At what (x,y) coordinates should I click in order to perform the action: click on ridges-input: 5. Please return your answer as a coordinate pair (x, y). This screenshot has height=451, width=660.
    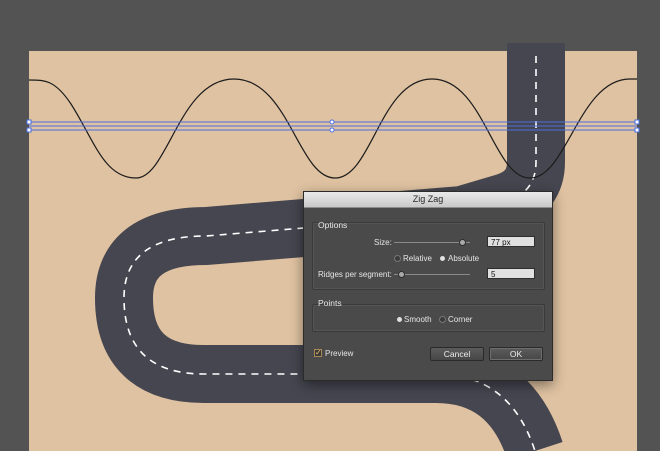
    Looking at the image, I should click on (511, 273).